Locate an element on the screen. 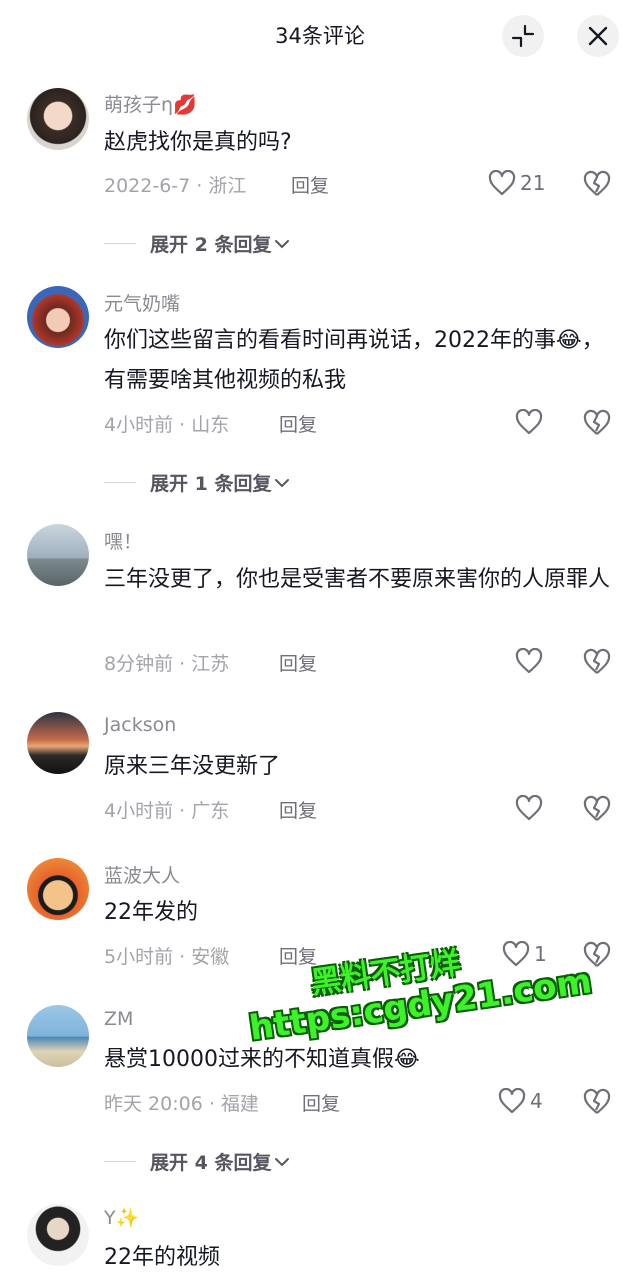 The image size is (640, 1280). close-button is located at coordinates (598, 36).